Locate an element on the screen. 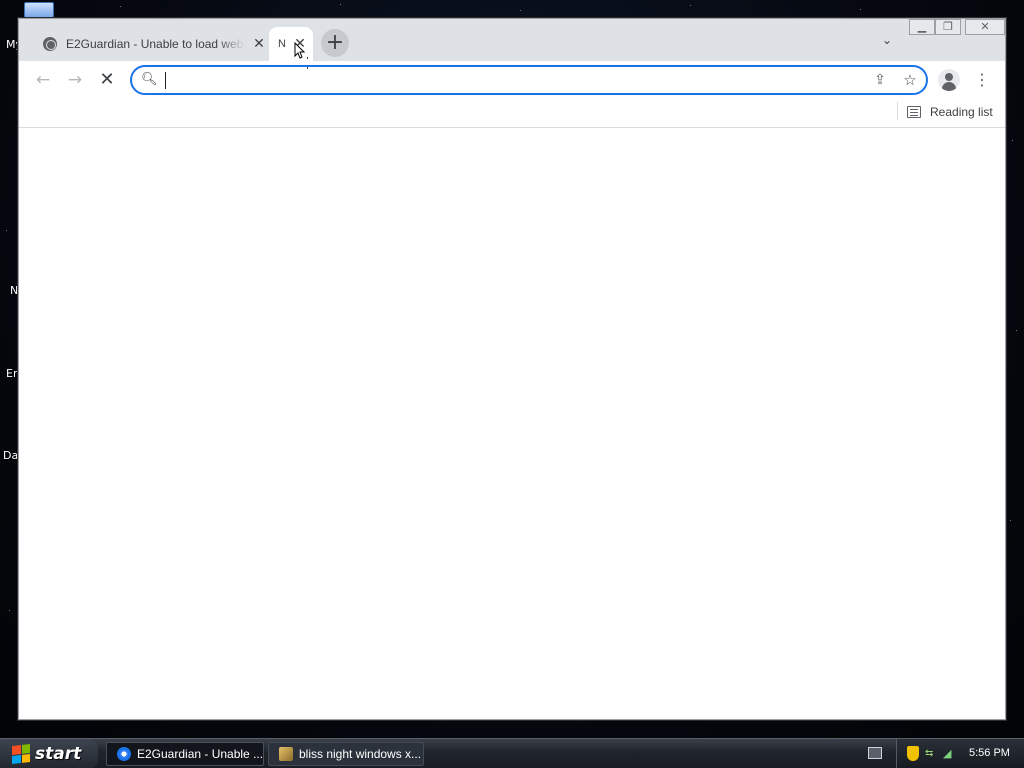  volume-icon: ◢ is located at coordinates (949, 753).